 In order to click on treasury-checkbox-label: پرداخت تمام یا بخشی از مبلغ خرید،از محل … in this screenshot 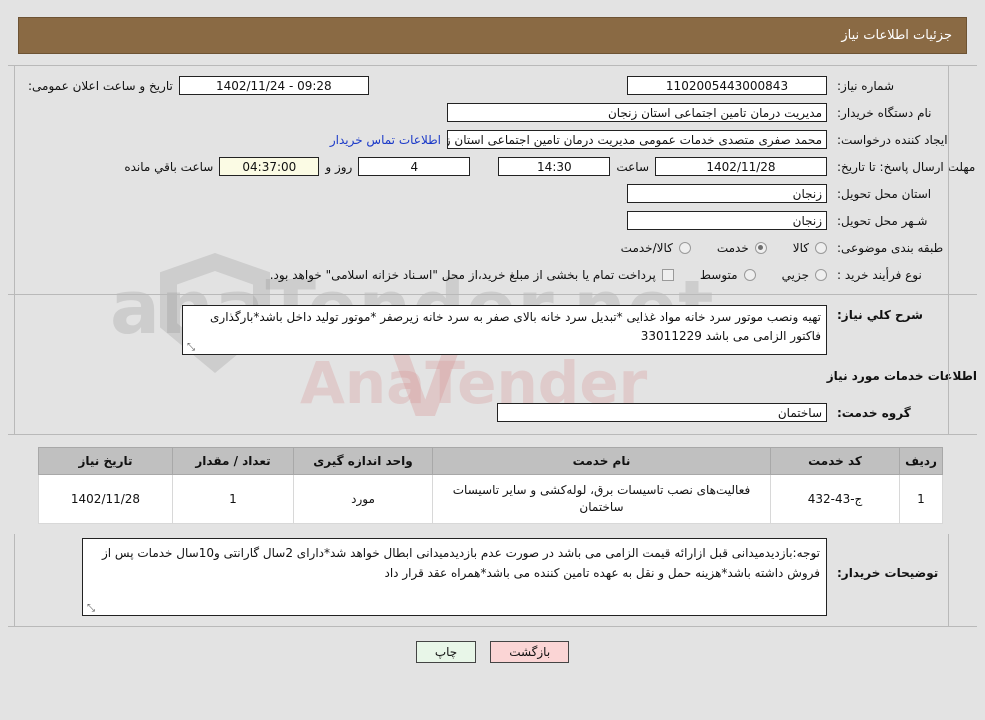, I will do `click(462, 274)`.